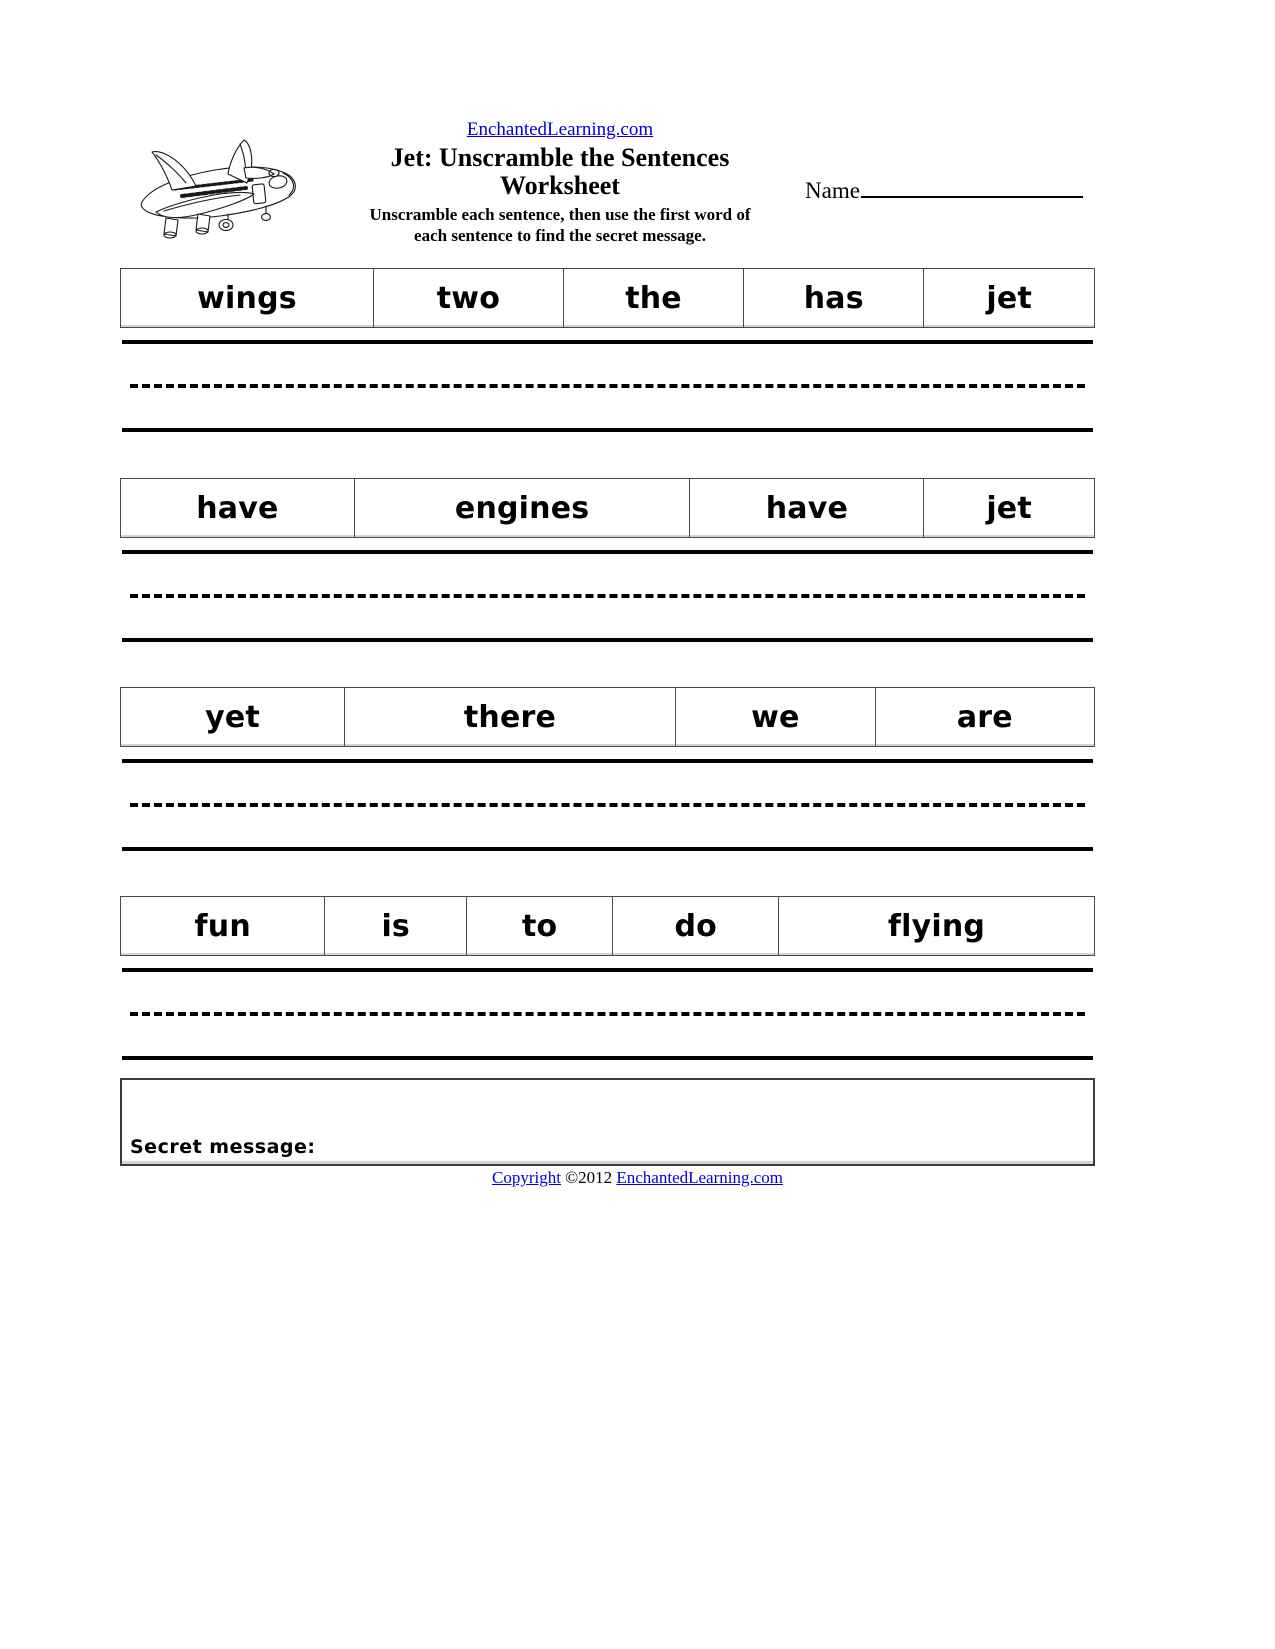 Image resolution: width=1275 pixels, height=1649 pixels. I want to click on word-cell: are, so click(985, 717).